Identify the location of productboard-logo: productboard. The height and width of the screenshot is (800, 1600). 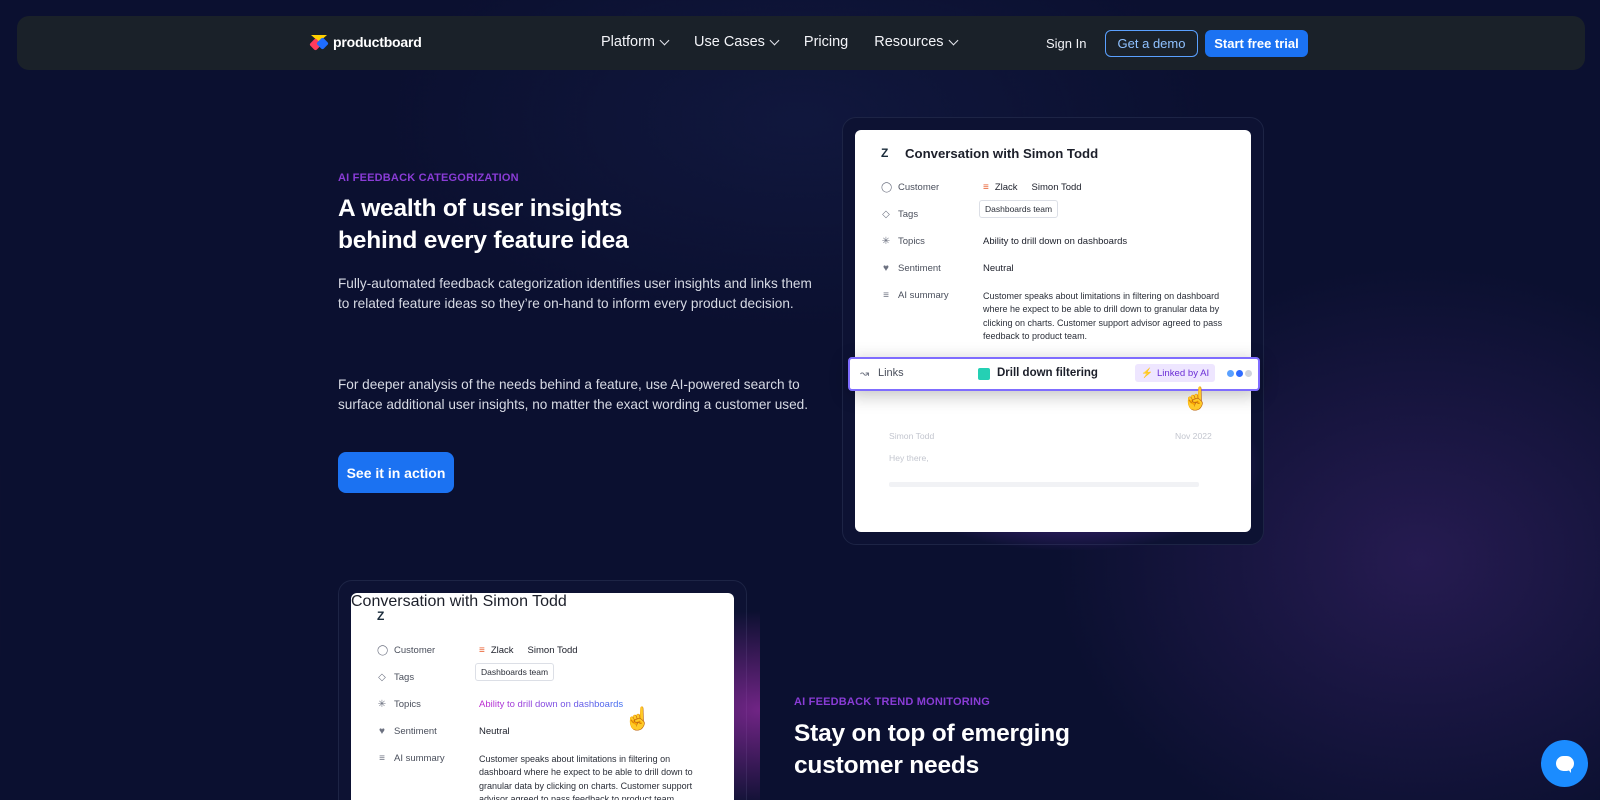
(365, 42).